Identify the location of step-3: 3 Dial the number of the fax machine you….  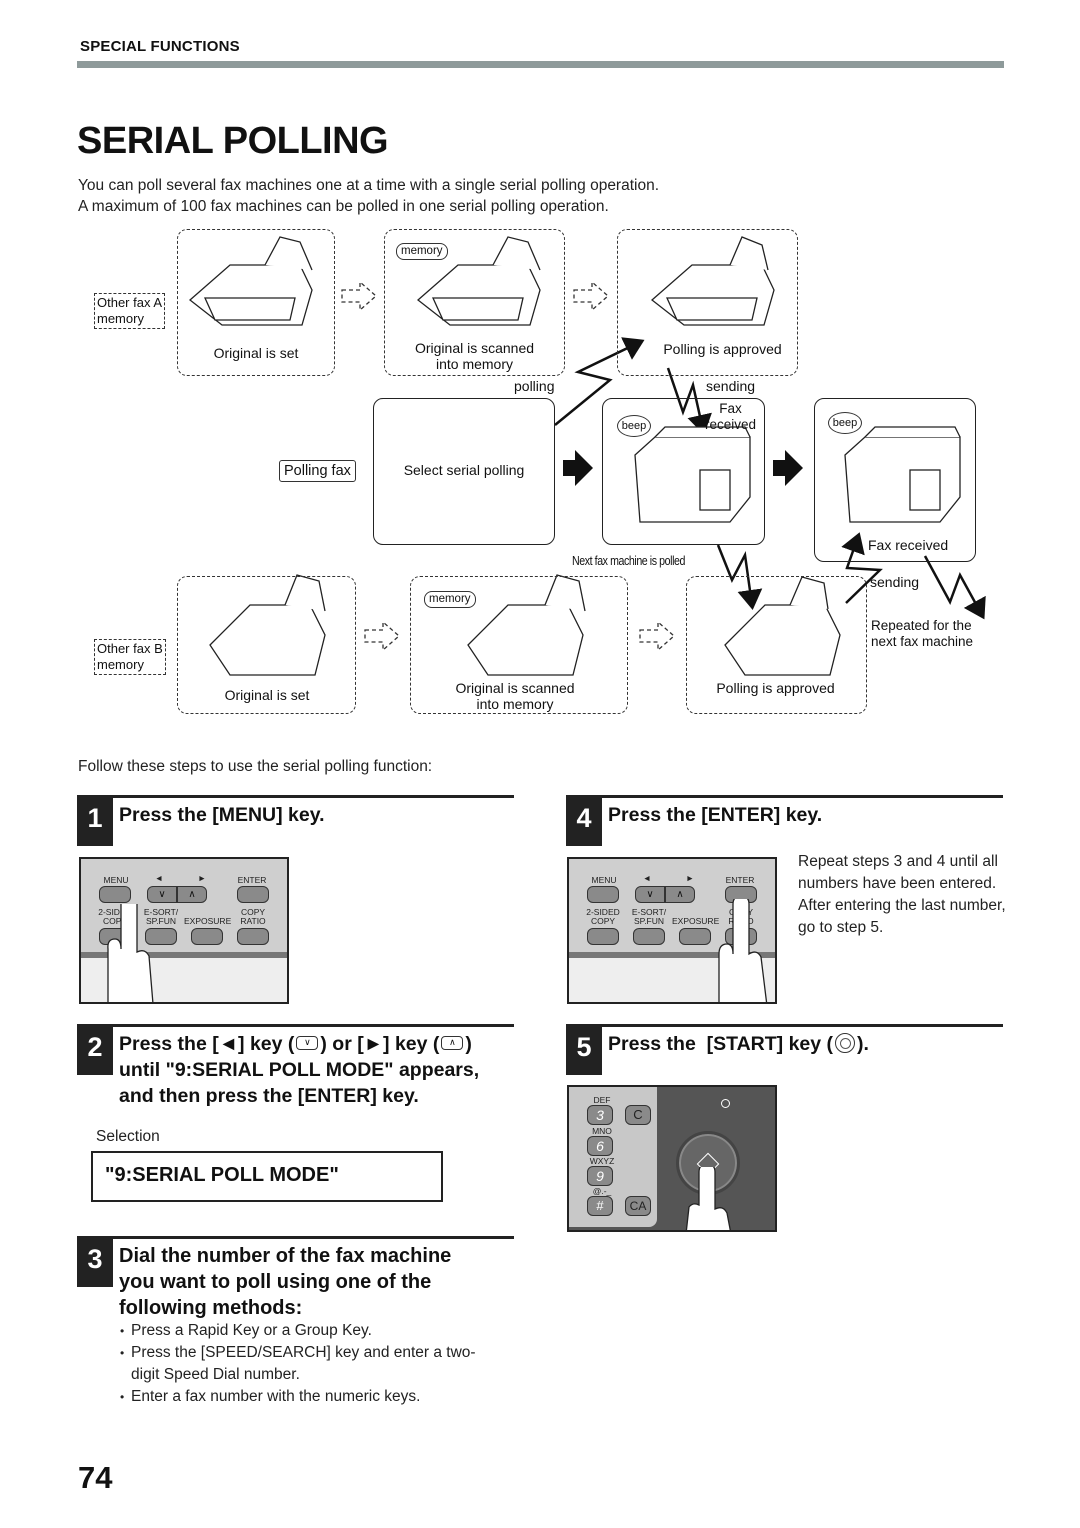
(295, 1277).